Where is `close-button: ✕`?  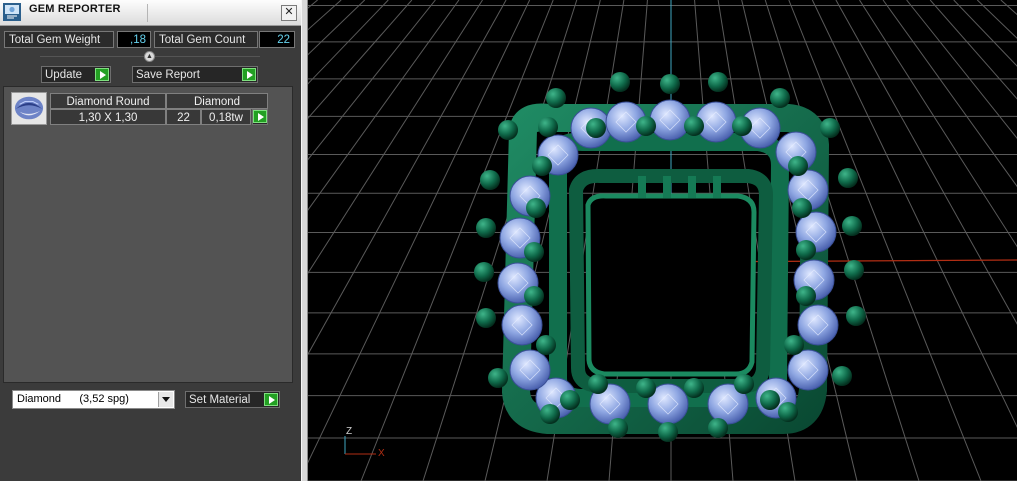
close-button: ✕ is located at coordinates (289, 13).